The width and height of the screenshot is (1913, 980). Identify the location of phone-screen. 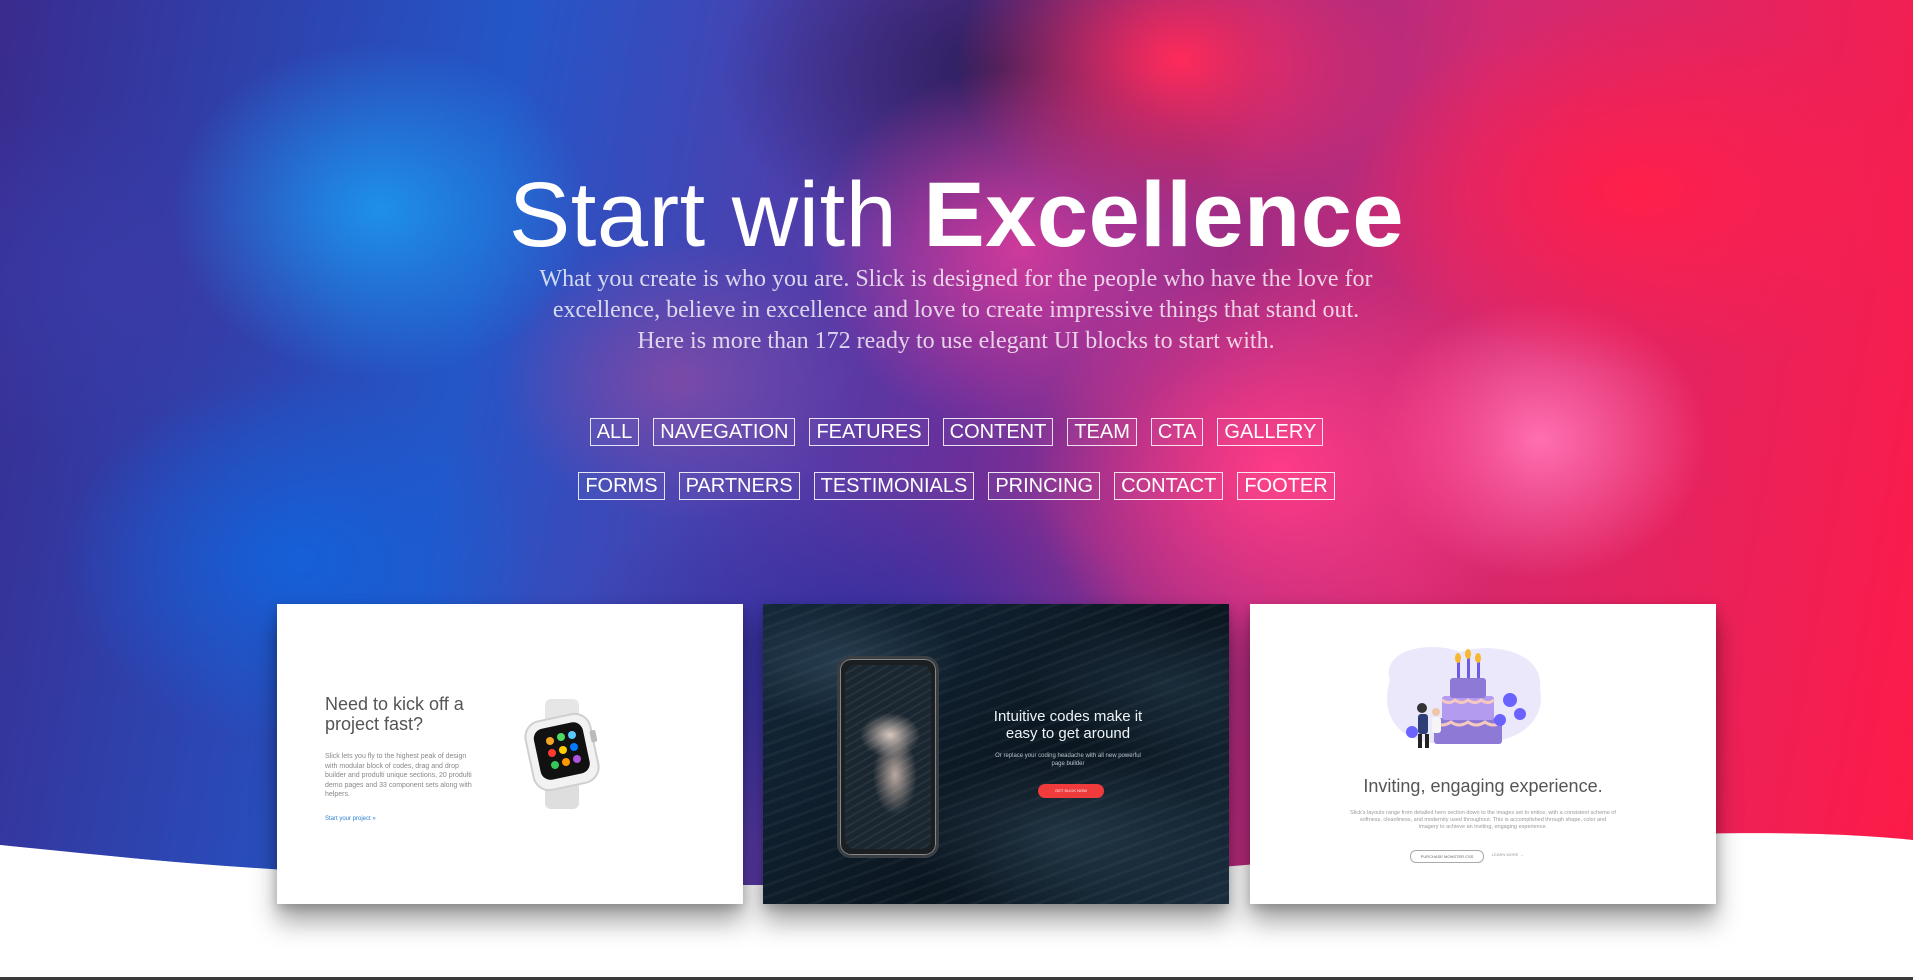
(888, 757).